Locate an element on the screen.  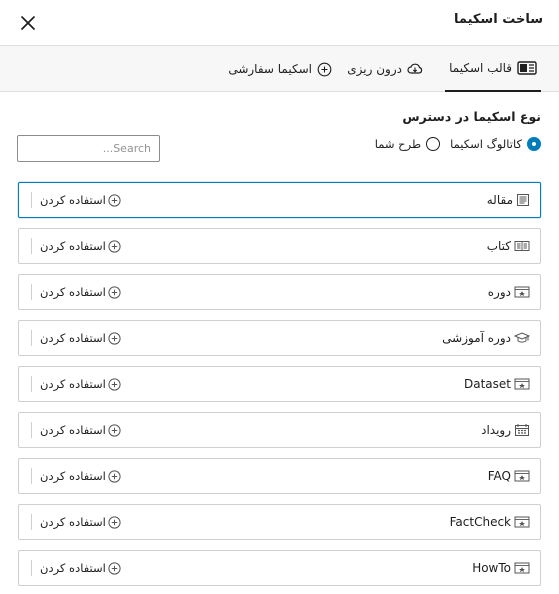
schema-name-text: کتاب is located at coordinates (498, 246).